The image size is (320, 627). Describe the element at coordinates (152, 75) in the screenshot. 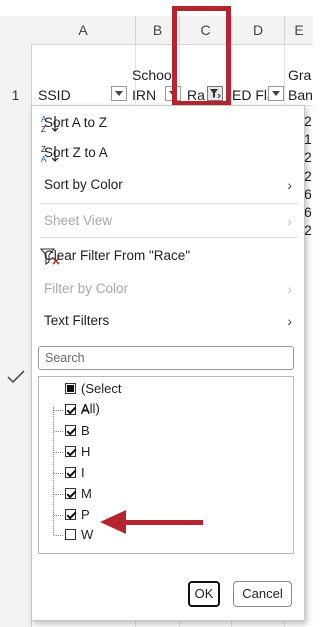

I see `header-cell-school-line1: Schoo` at that location.